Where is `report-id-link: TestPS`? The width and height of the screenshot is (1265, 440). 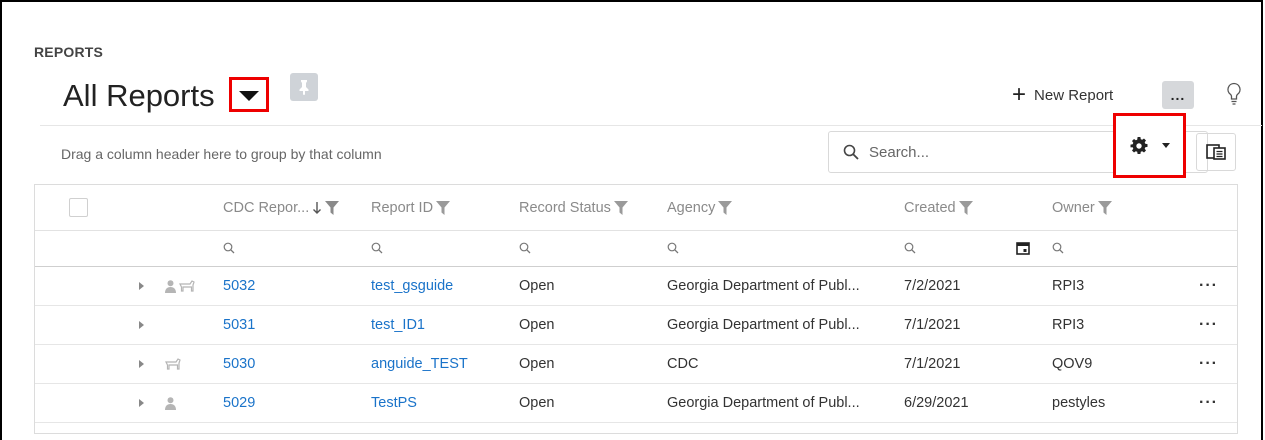
report-id-link: TestPS is located at coordinates (394, 403).